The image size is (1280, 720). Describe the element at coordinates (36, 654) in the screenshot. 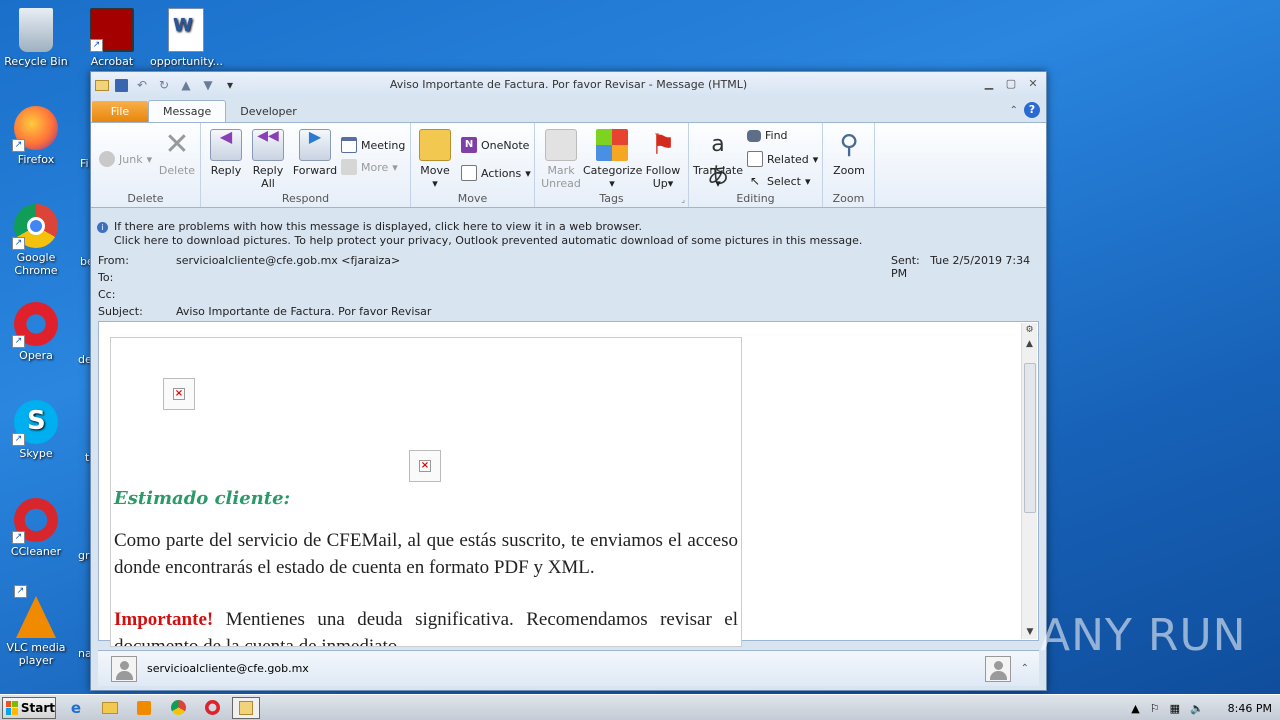

I see `desktop-icon-label: VLC media player` at that location.